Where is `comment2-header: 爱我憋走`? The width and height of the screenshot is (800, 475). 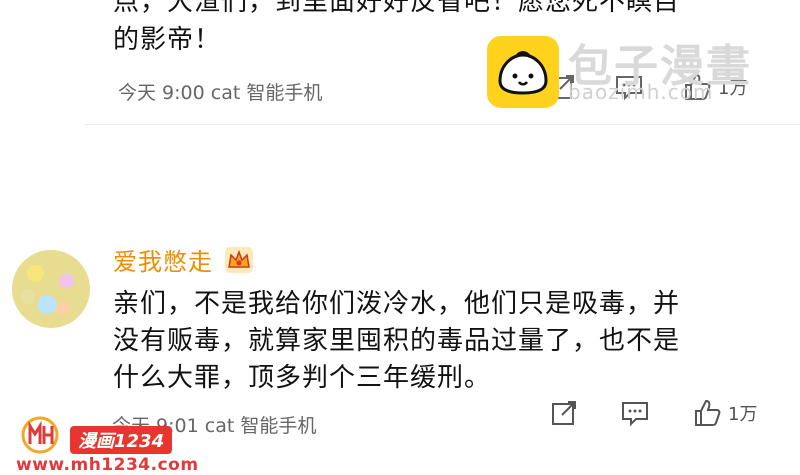
comment2-header: 爱我憋走 is located at coordinates (183, 259).